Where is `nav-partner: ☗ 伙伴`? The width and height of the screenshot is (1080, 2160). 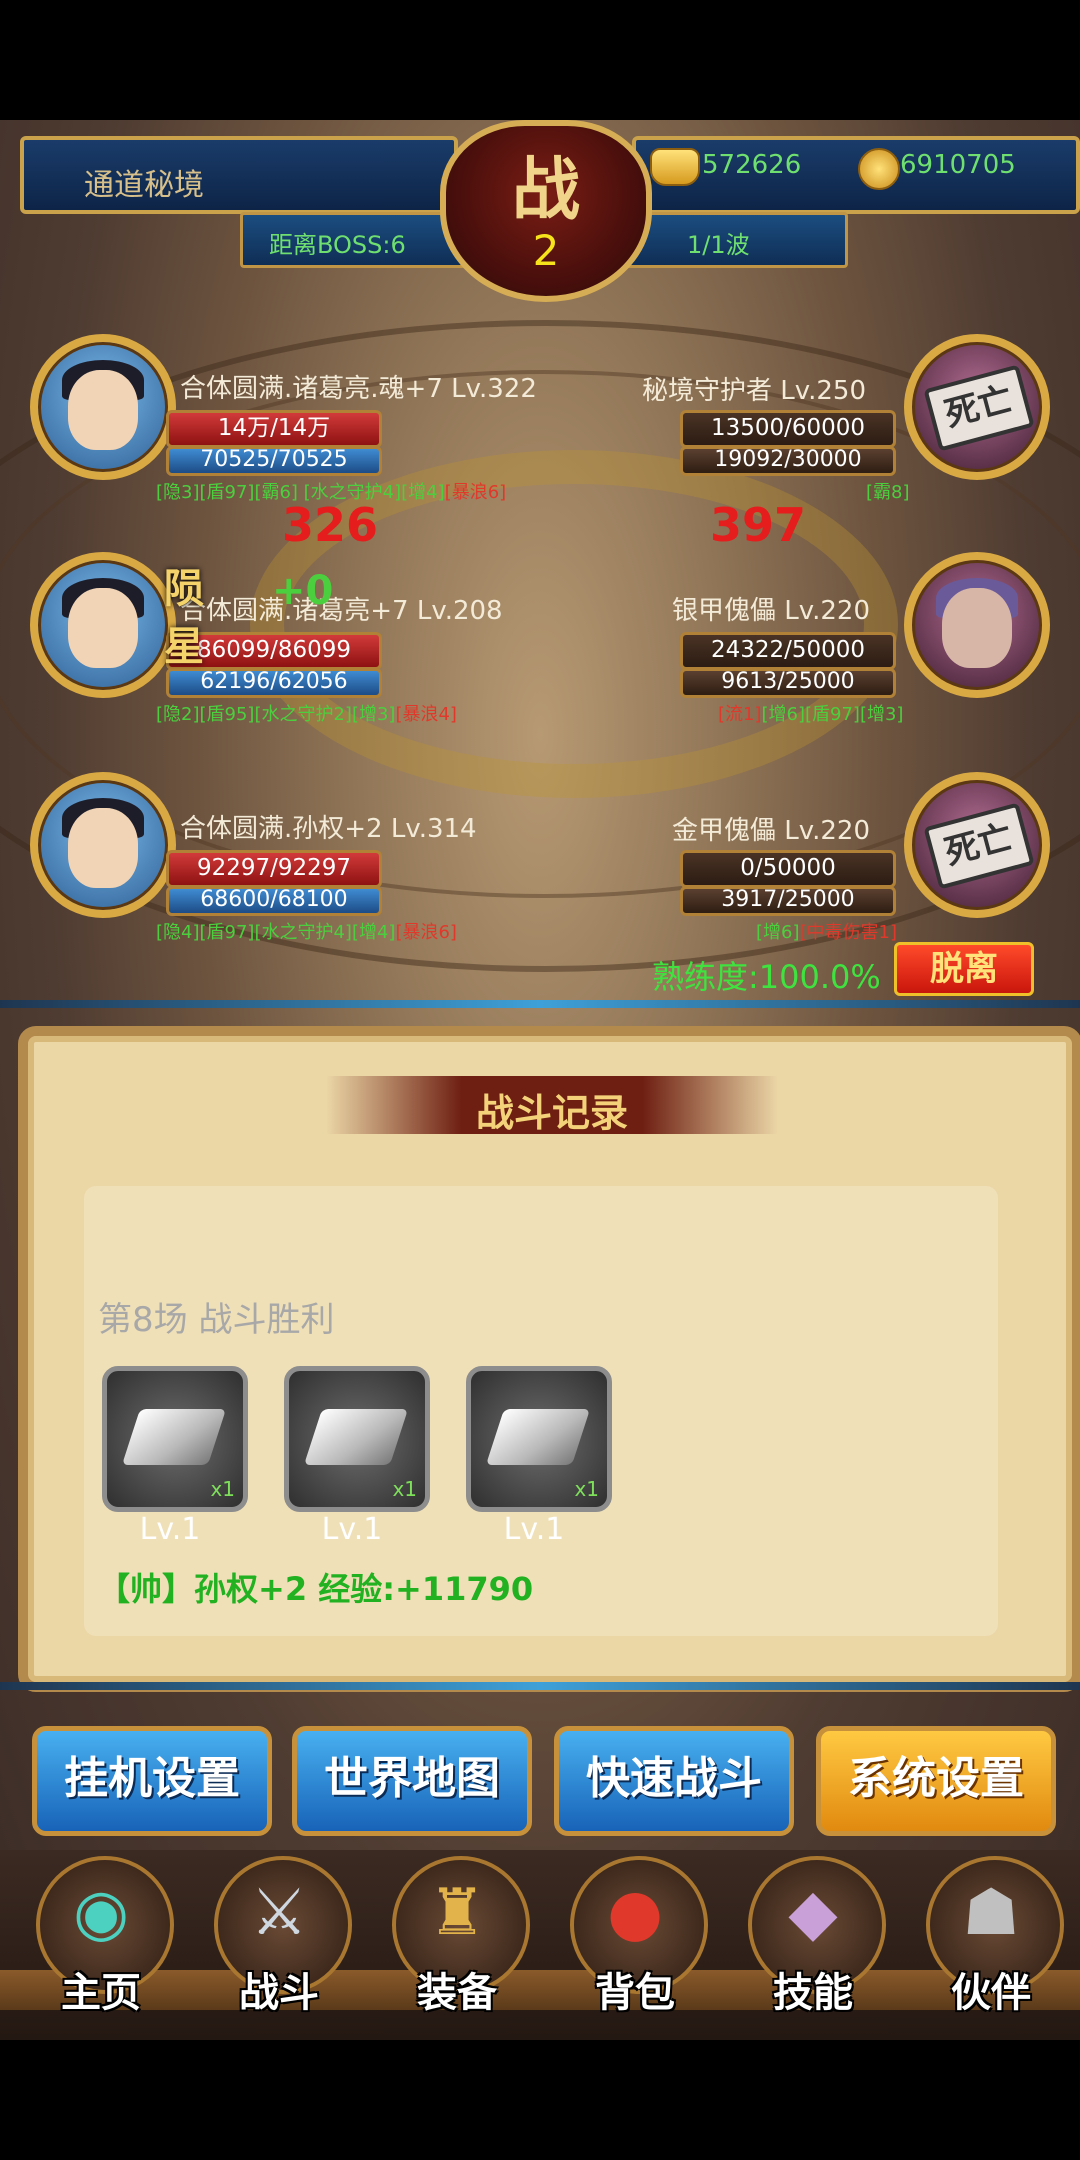 nav-partner: ☗ 伙伴 is located at coordinates (991, 1936).